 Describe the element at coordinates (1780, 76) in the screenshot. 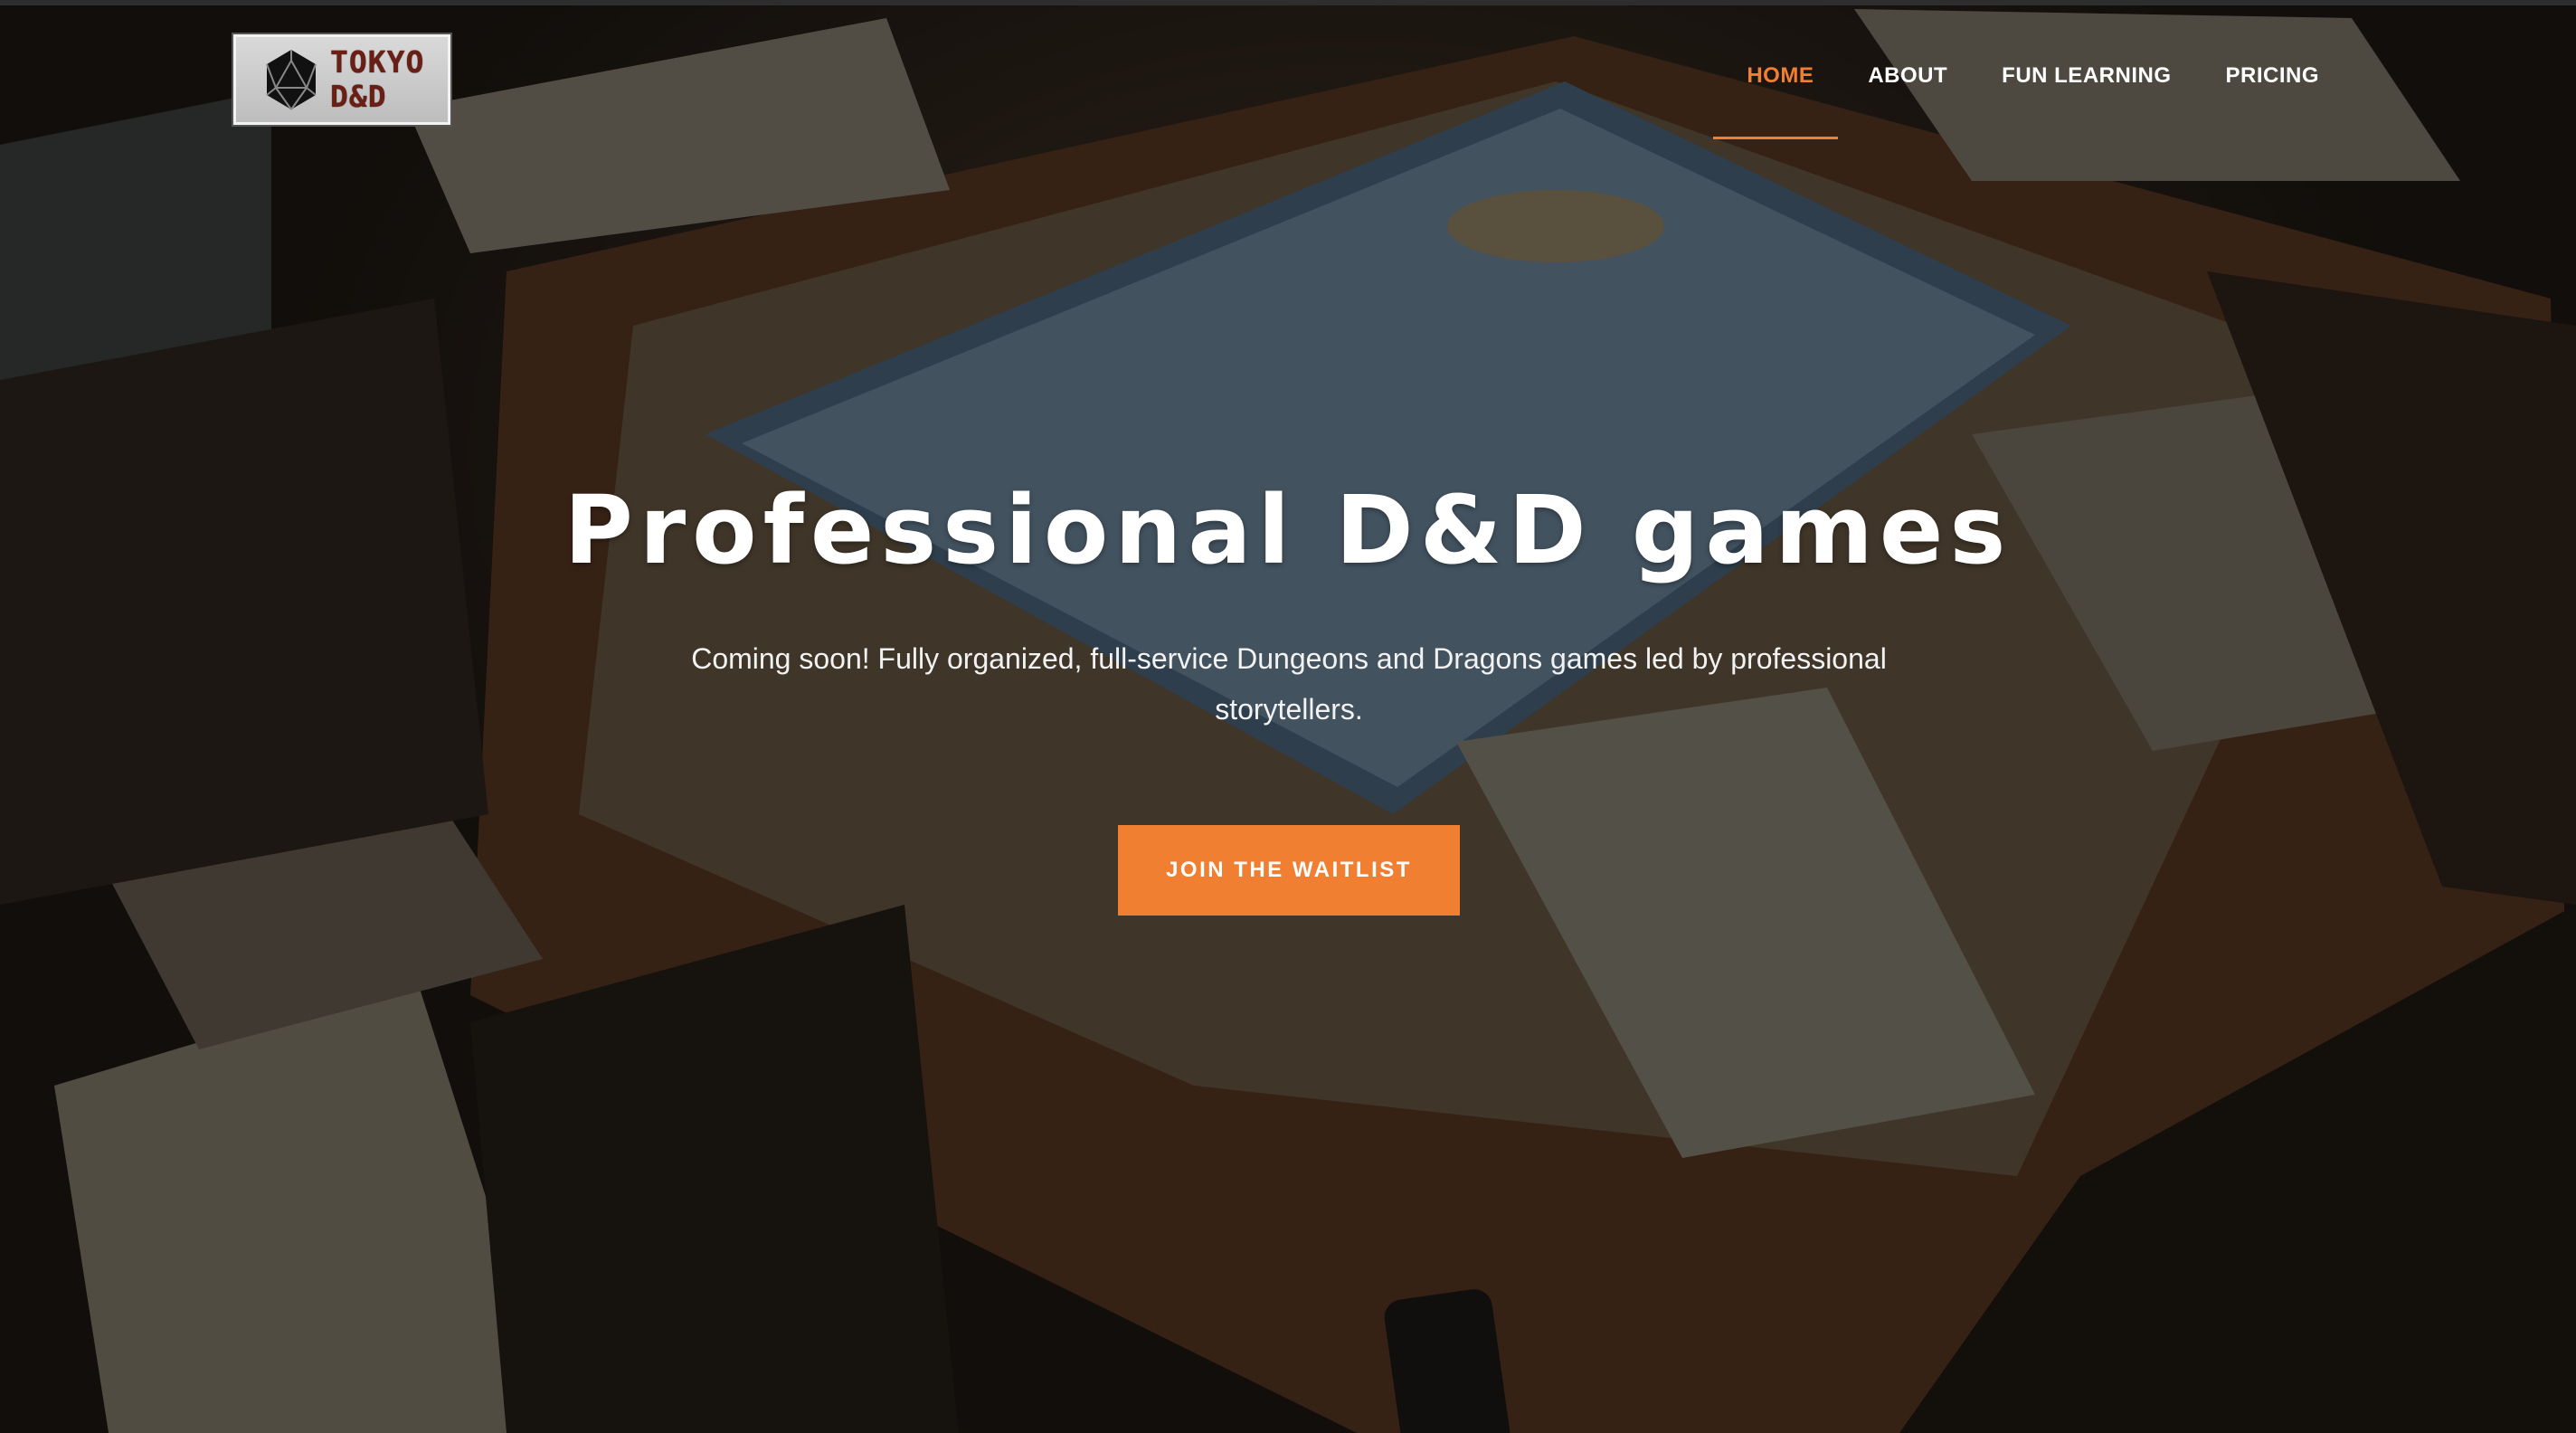

I see `nav-item-home: HOME` at that location.